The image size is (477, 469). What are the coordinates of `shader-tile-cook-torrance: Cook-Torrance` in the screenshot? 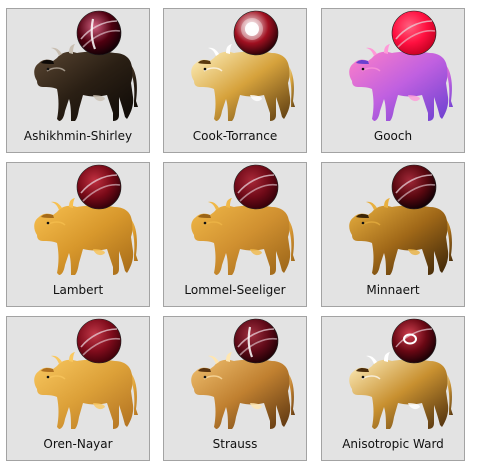 It's located at (235, 80).